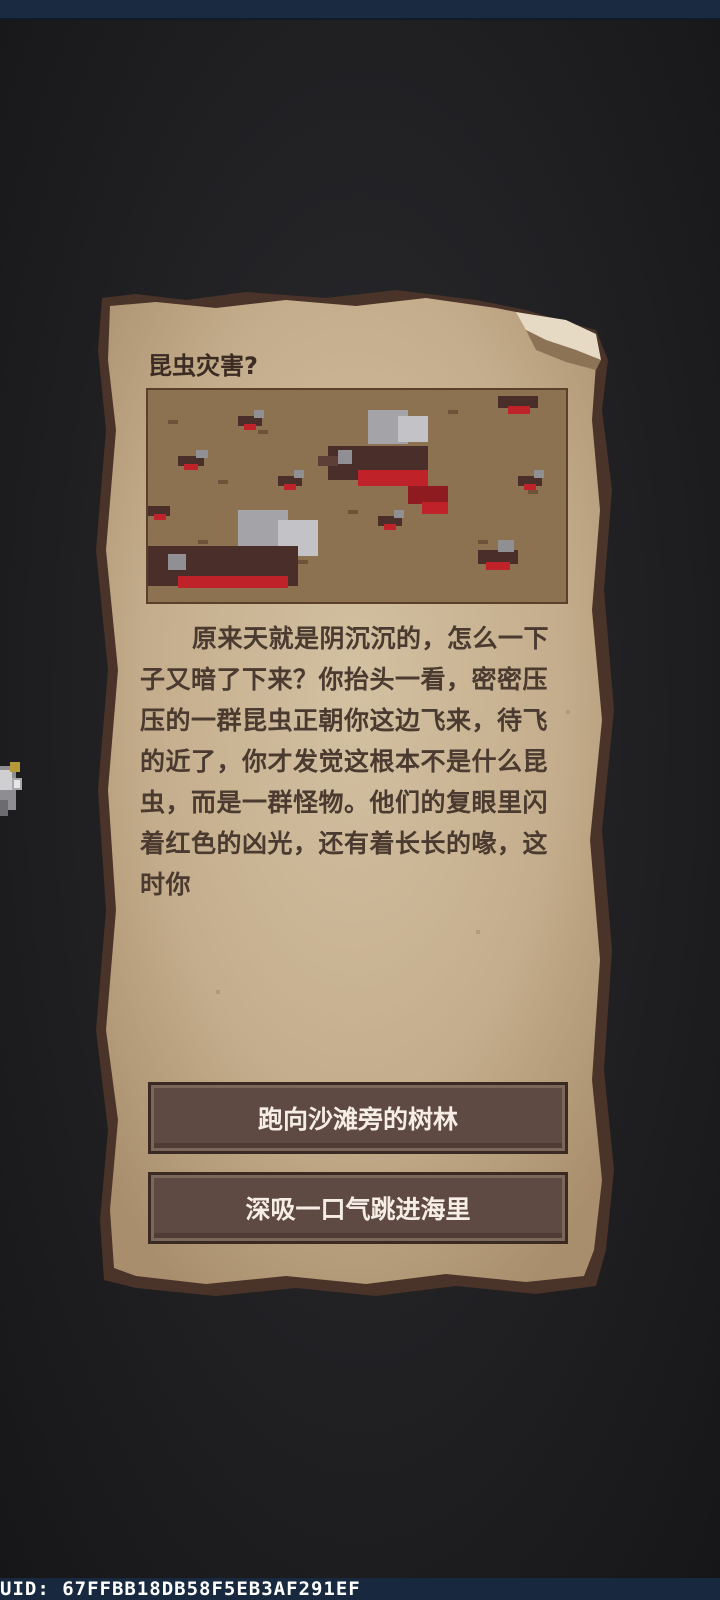  I want to click on choice-button-run-to-forest: 跑向沙滩旁的树林, so click(358, 1118).